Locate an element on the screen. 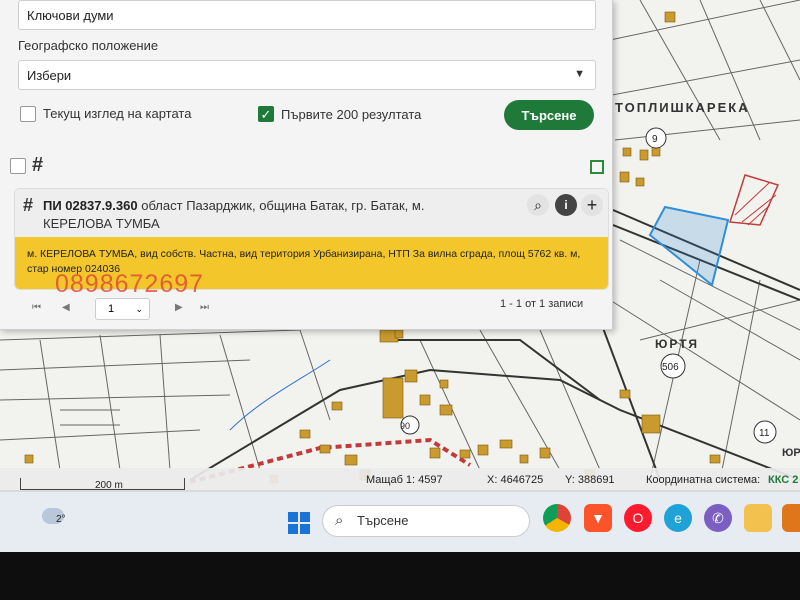 This screenshot has height=600, width=800. monitor-bezel is located at coordinates (400, 576).